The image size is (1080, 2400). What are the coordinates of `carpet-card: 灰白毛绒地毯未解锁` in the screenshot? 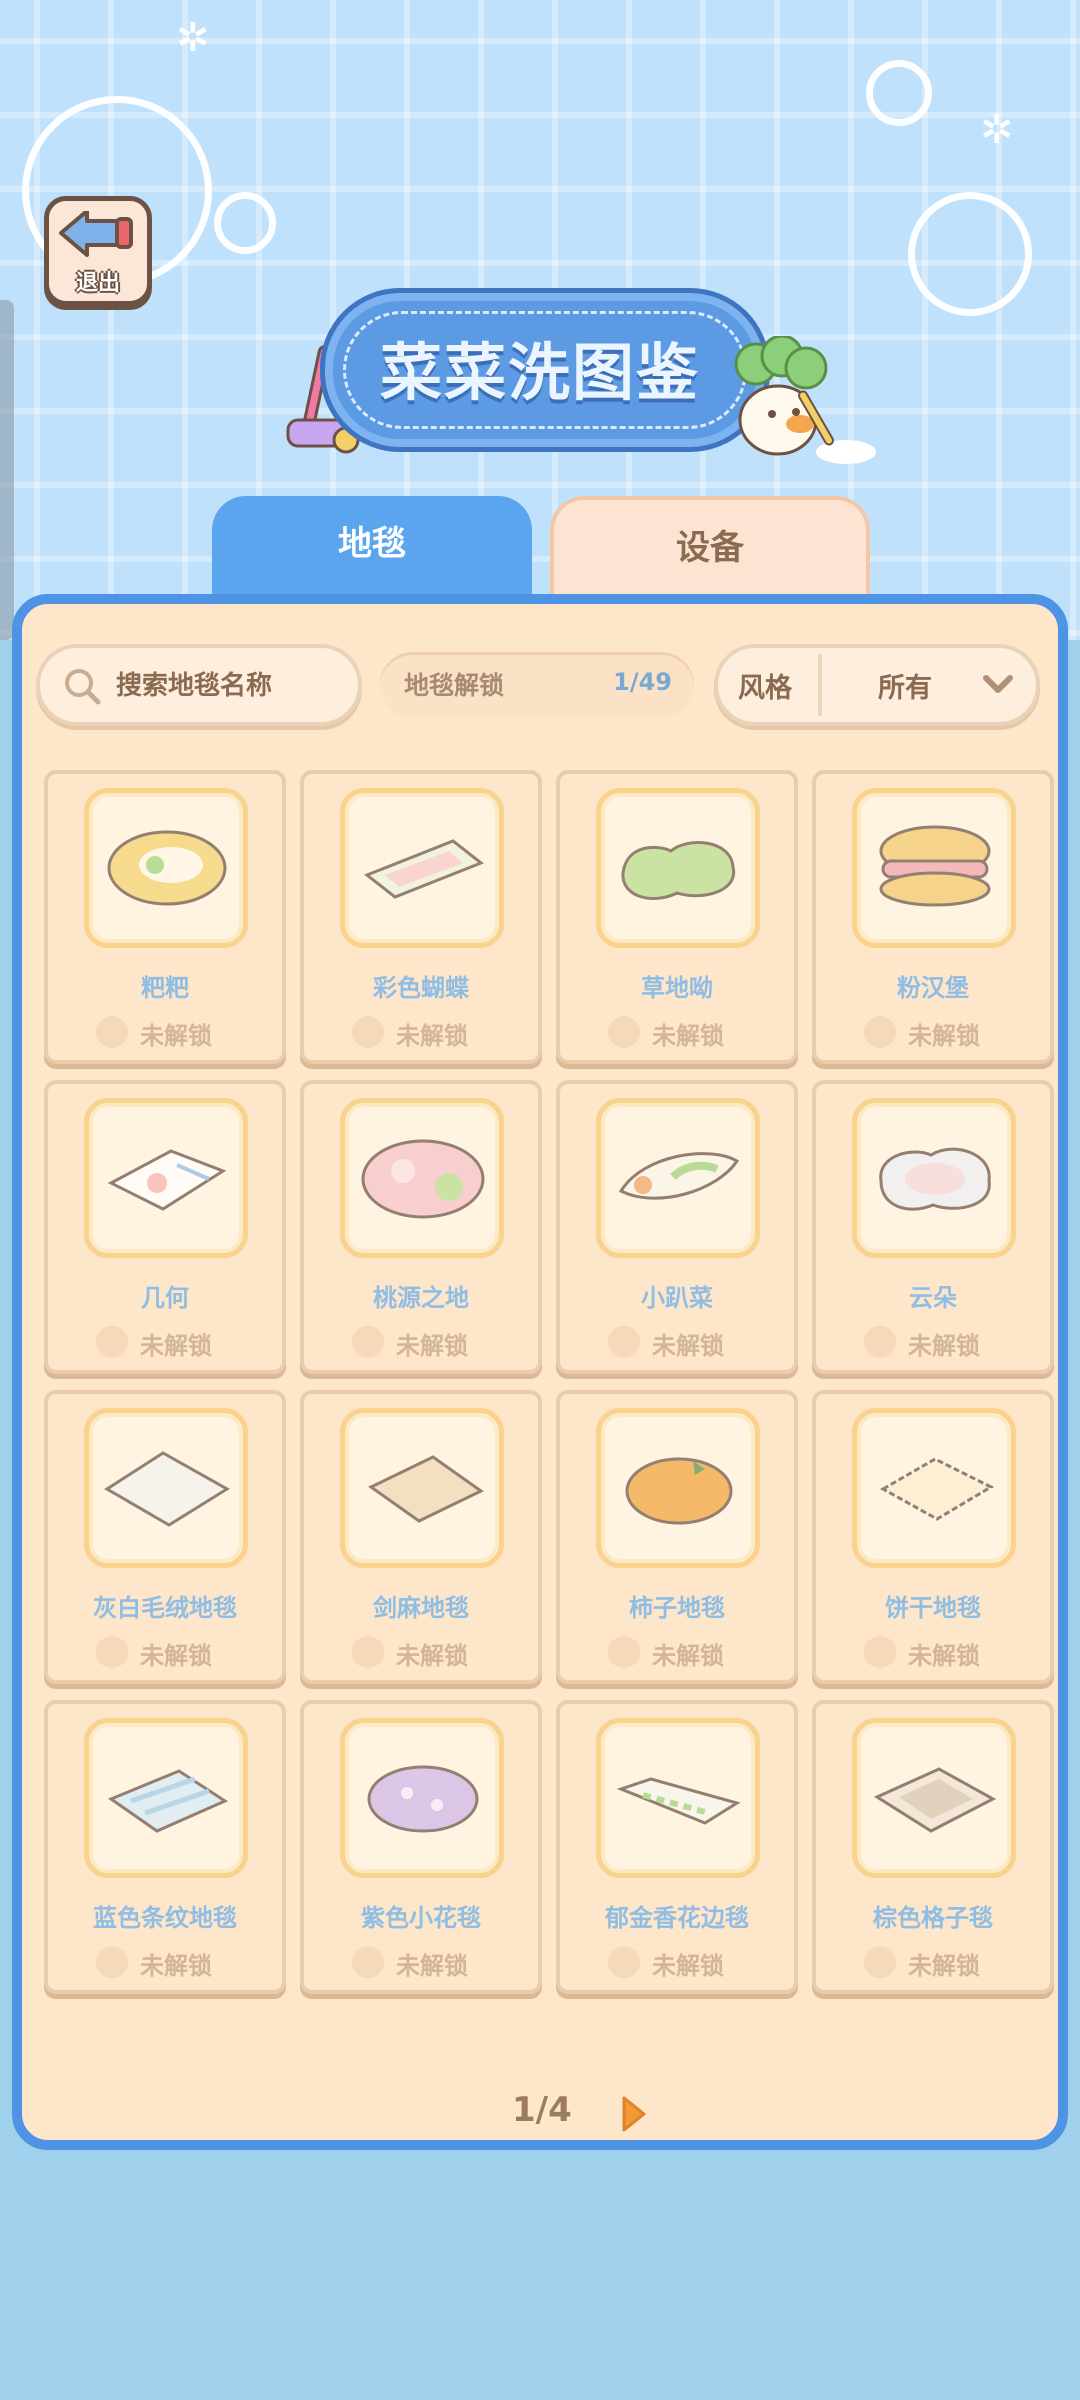 It's located at (165, 1537).